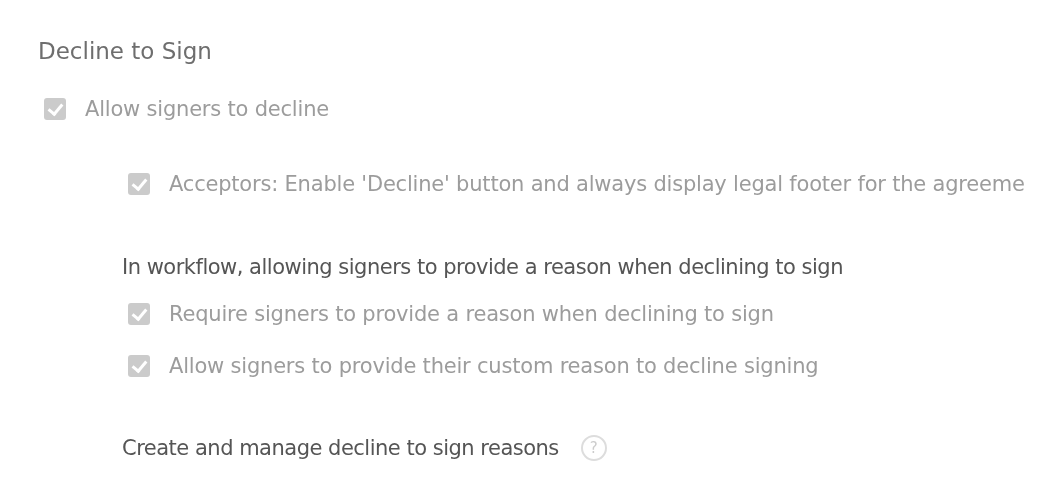  What do you see at coordinates (593, 448) in the screenshot?
I see `help-icon: ?` at bounding box center [593, 448].